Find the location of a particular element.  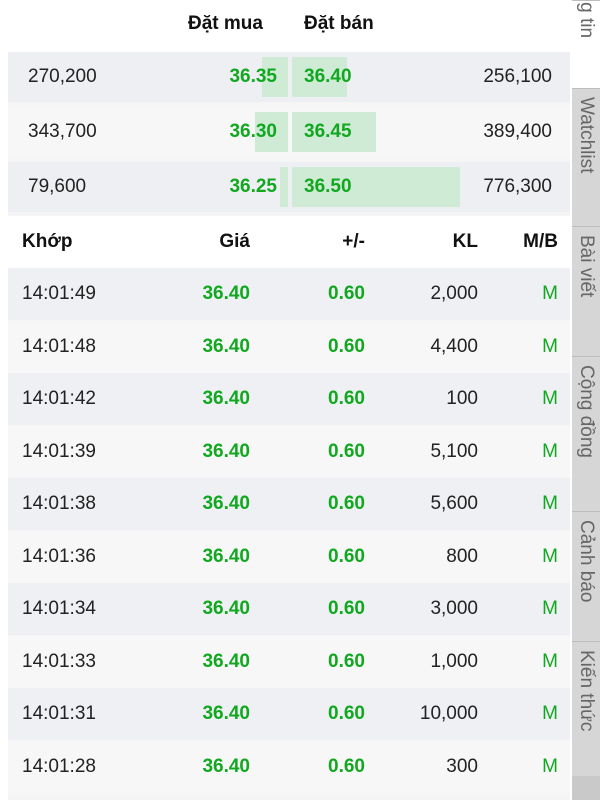

side-tab: Watchlist is located at coordinates (586, 157).